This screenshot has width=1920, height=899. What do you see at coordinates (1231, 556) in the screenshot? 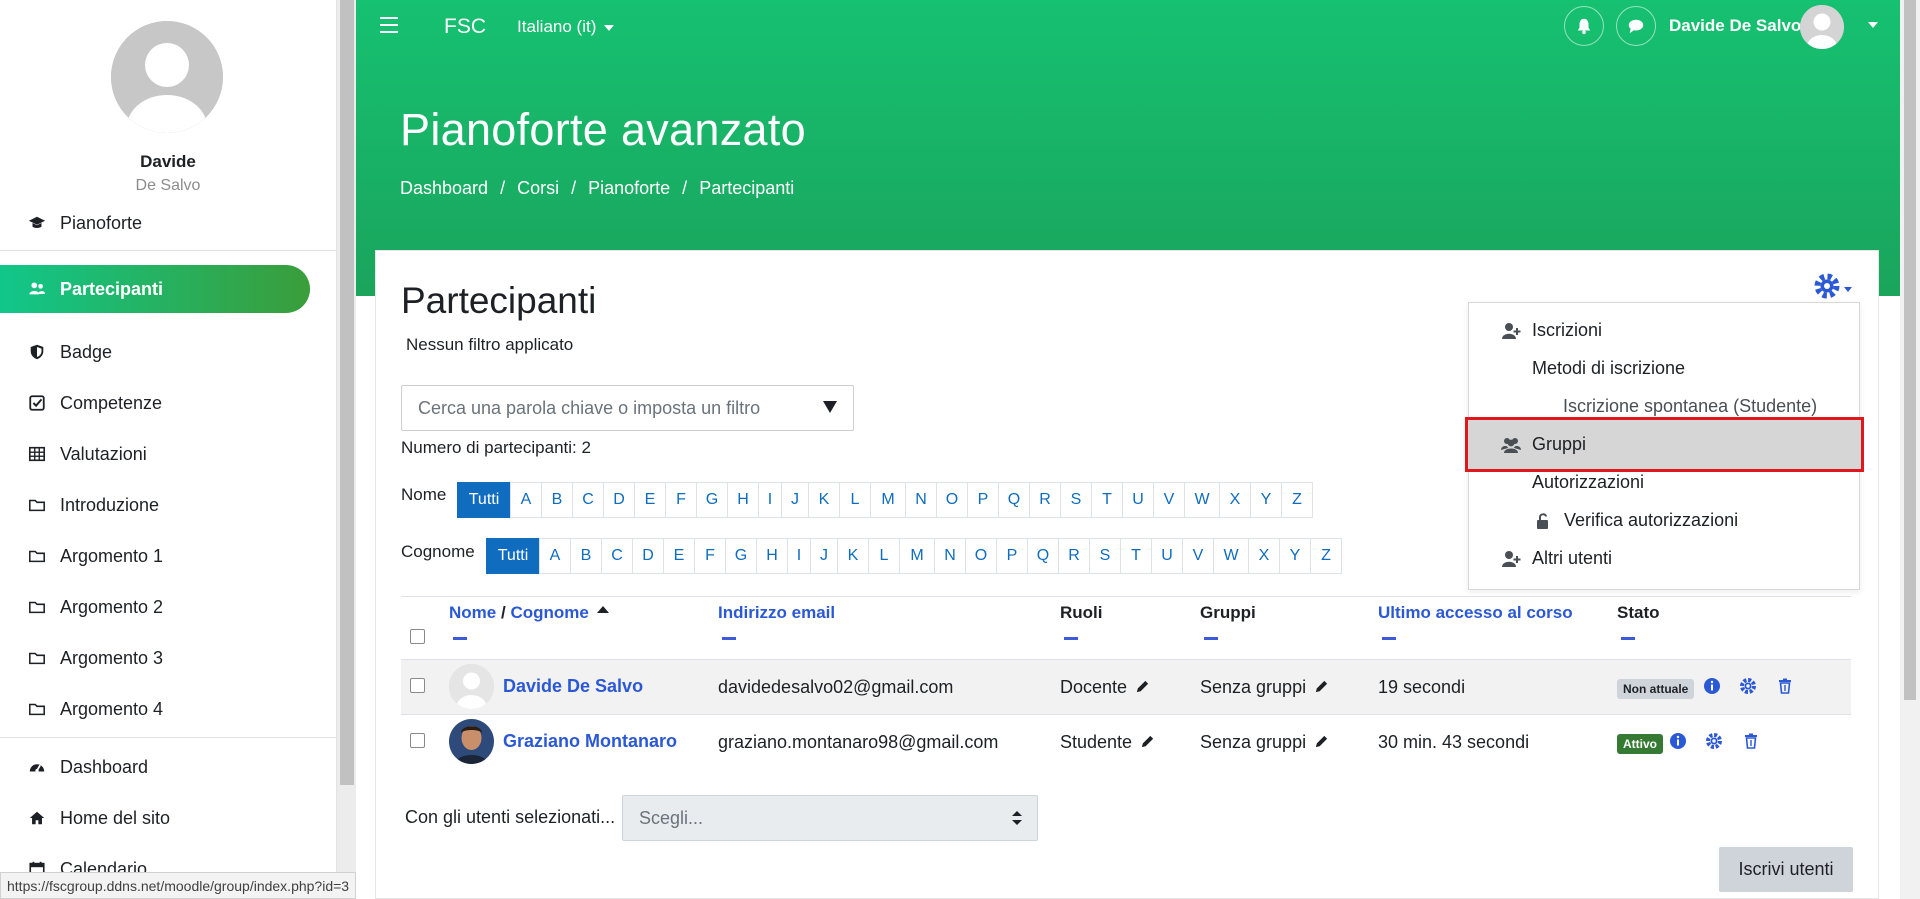
I see `last-name-filter-letter: W` at bounding box center [1231, 556].